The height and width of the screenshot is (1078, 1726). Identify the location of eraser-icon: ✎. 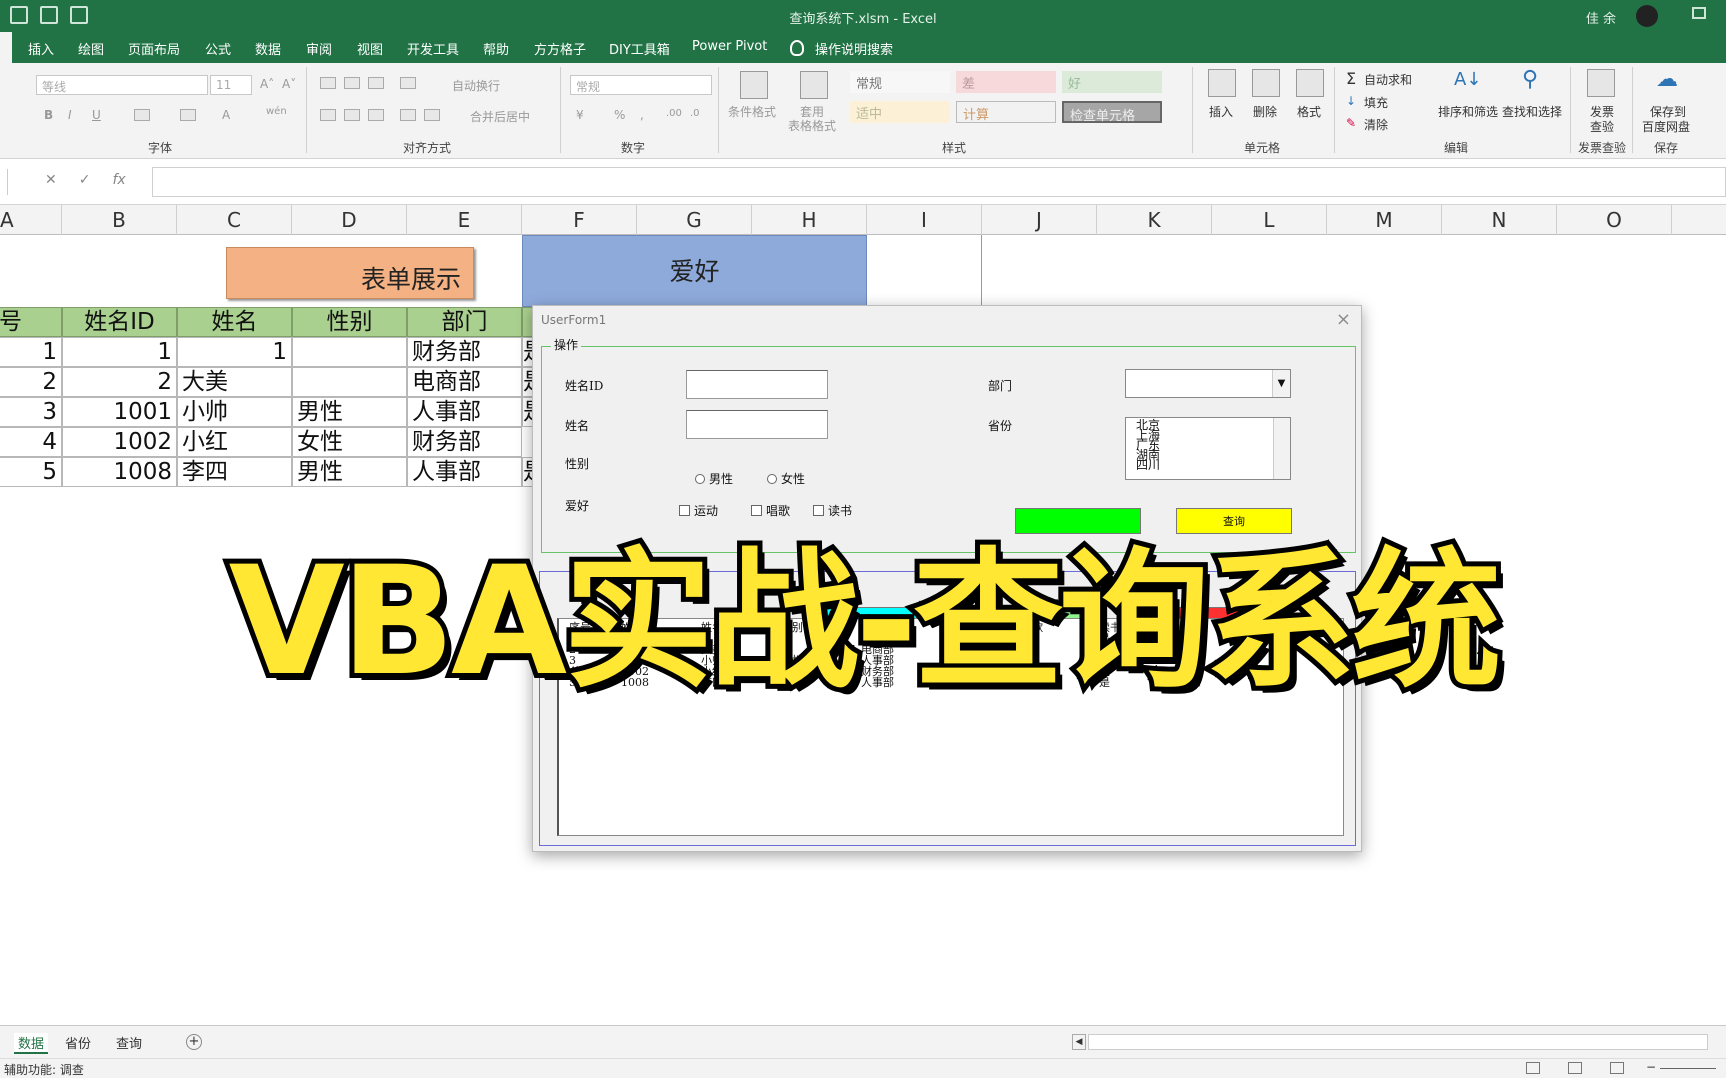
(1351, 123).